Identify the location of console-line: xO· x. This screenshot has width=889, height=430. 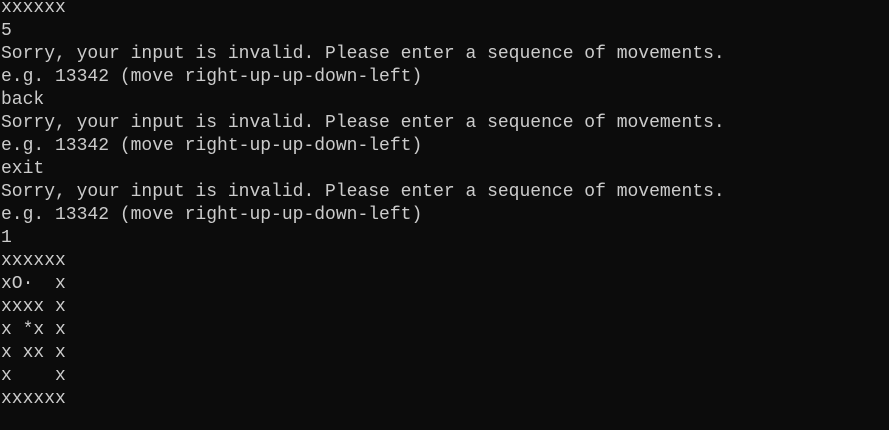
(33, 284).